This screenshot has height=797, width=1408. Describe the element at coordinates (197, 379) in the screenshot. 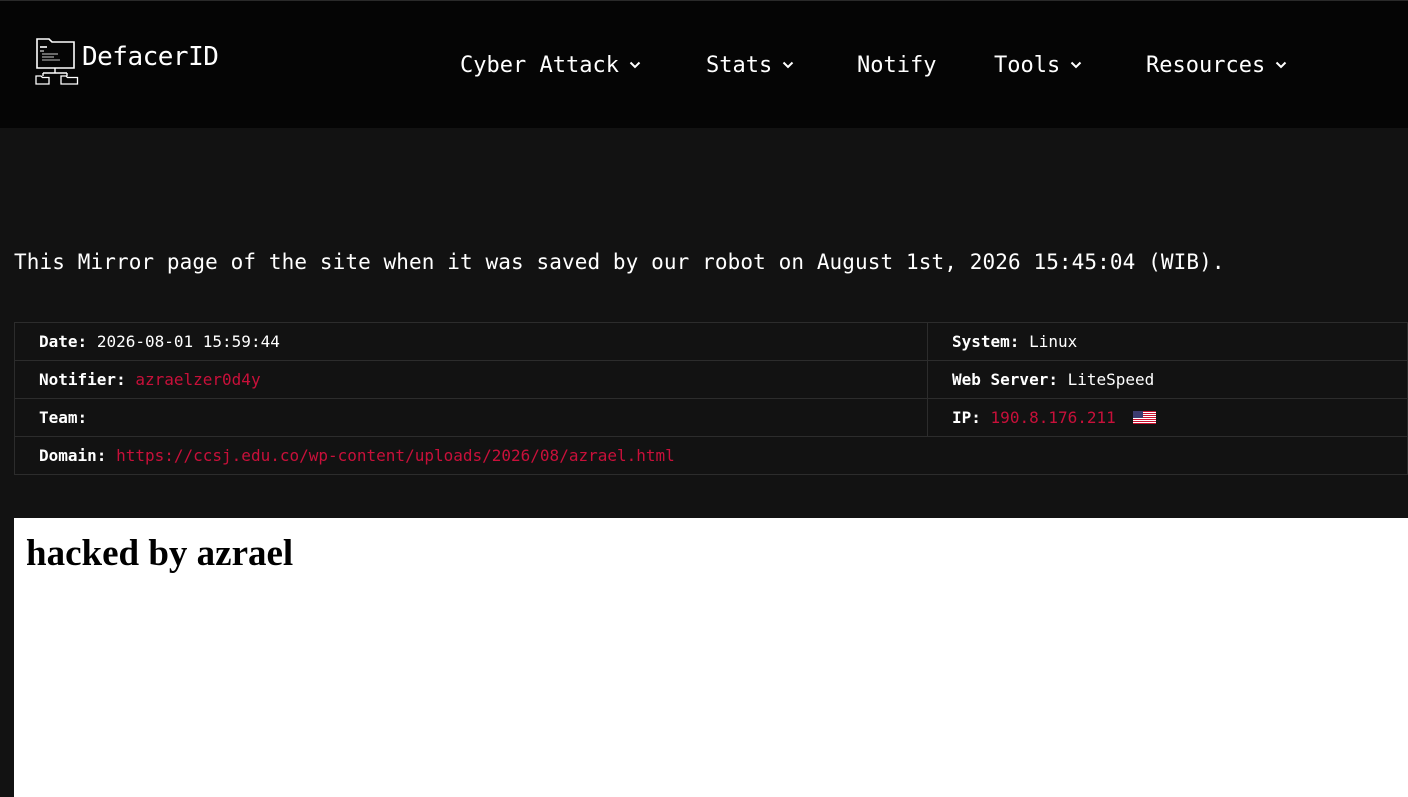

I see `notifier-link: azraelzer0d4y` at that location.